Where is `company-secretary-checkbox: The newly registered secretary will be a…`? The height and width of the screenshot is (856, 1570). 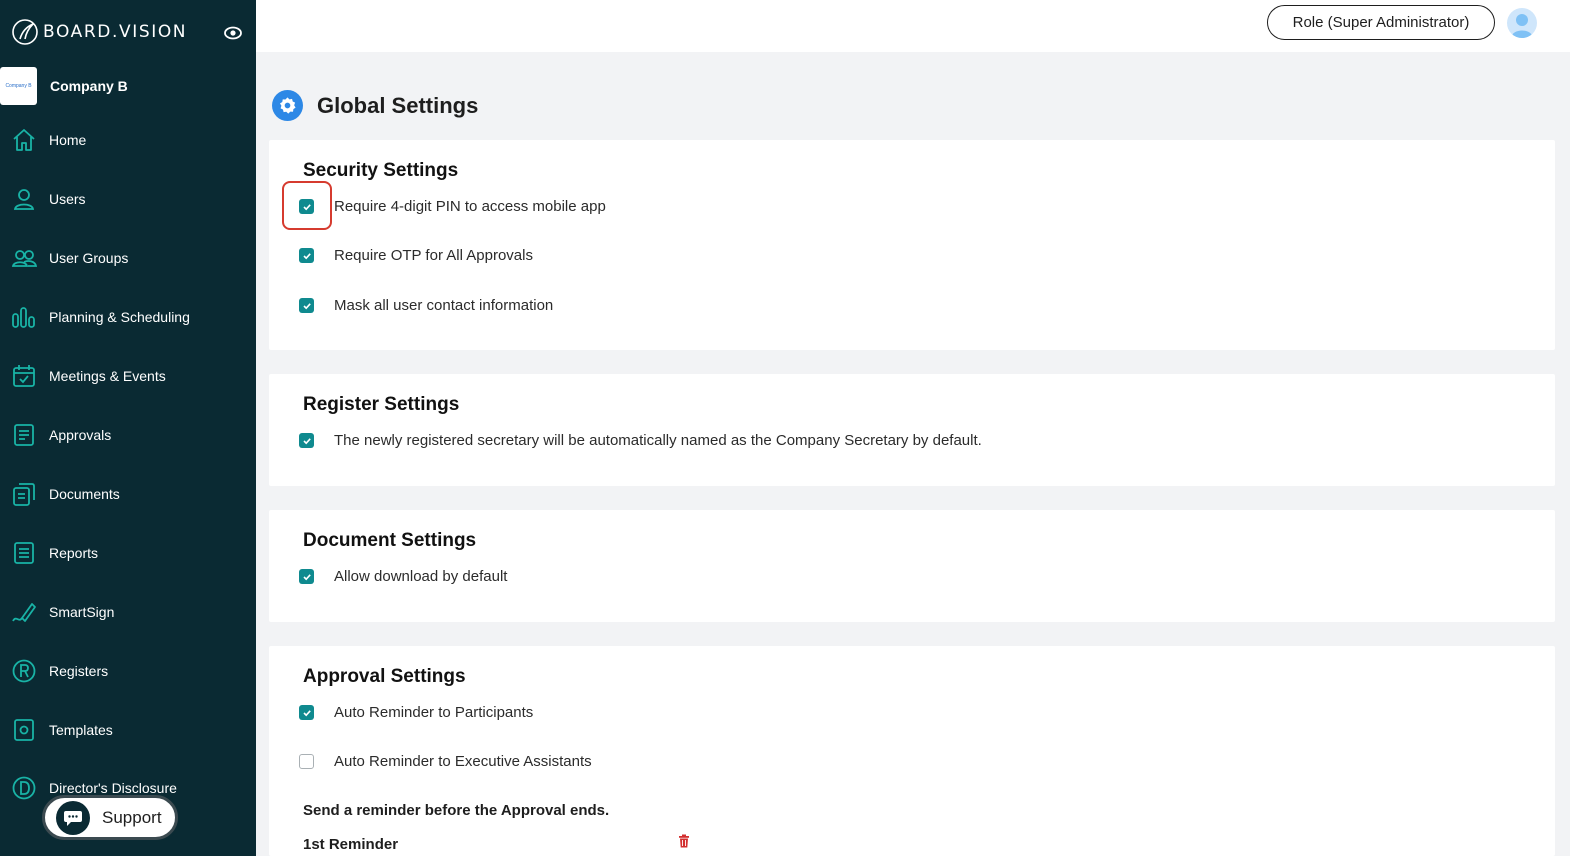
company-secretary-checkbox: The newly registered secretary will be a… is located at coordinates (640, 440).